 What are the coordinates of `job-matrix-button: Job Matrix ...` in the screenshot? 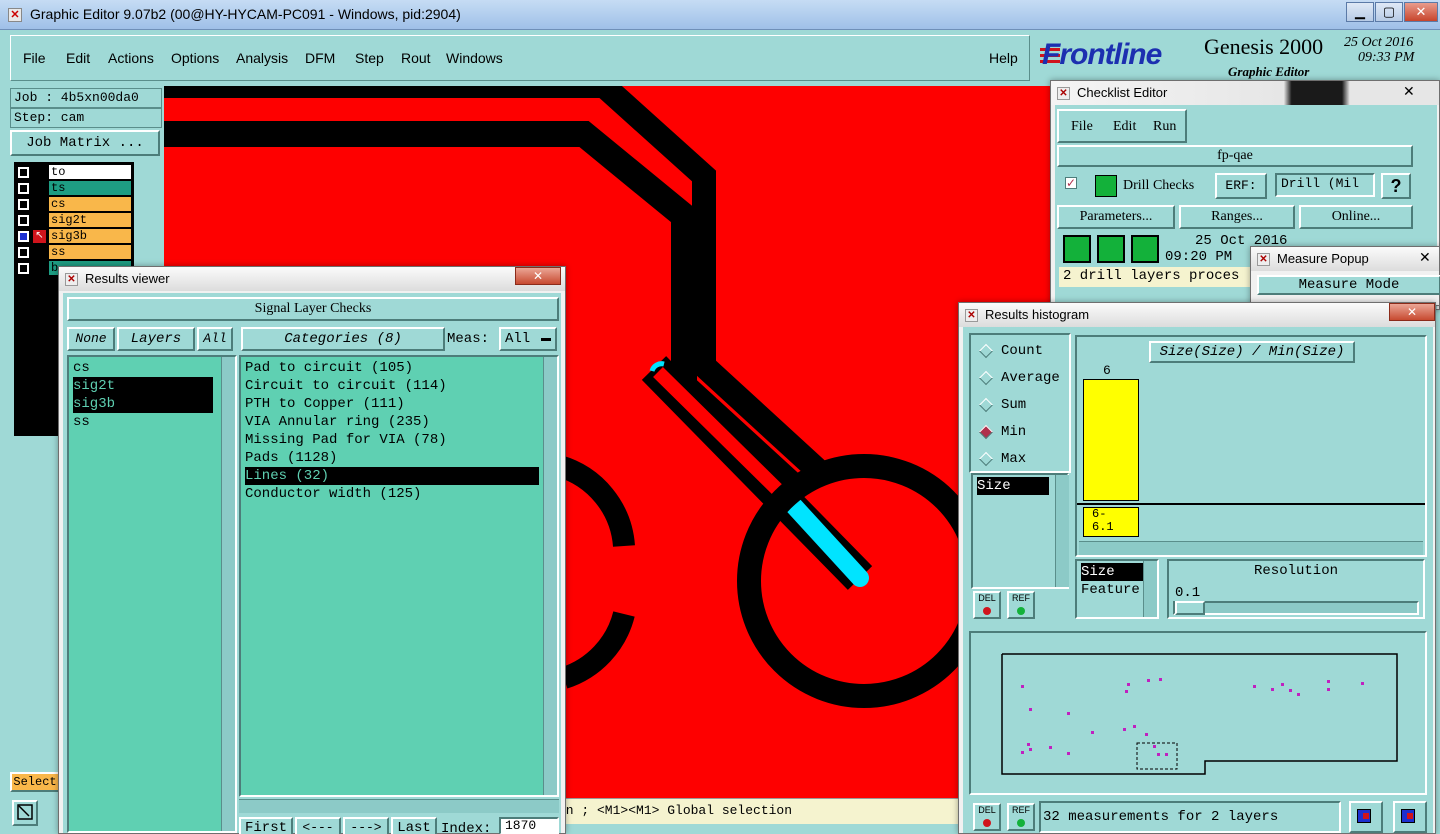 It's located at (85, 143).